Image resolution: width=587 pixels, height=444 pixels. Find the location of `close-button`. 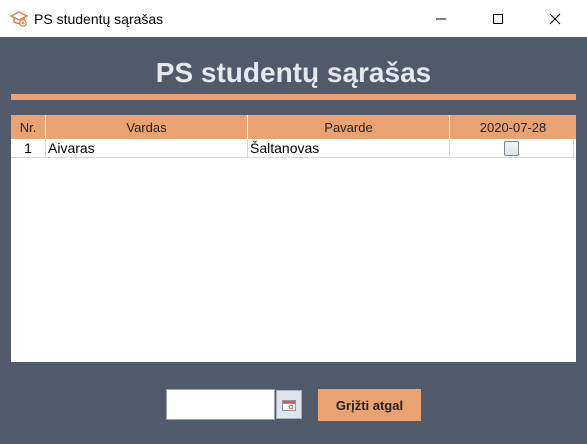

close-button is located at coordinates (555, 18).